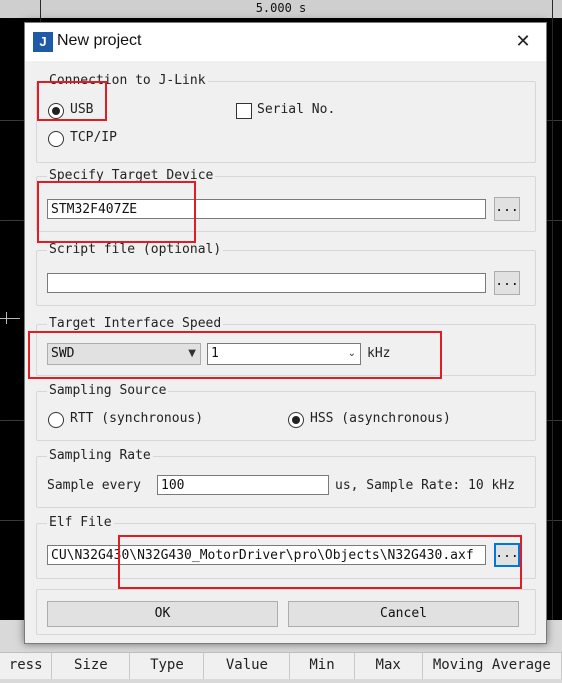 This screenshot has height=683, width=562. Describe the element at coordinates (425, 485) in the screenshot. I see `sample-rate-text: us, Sample Rate: 10 kHz` at that location.